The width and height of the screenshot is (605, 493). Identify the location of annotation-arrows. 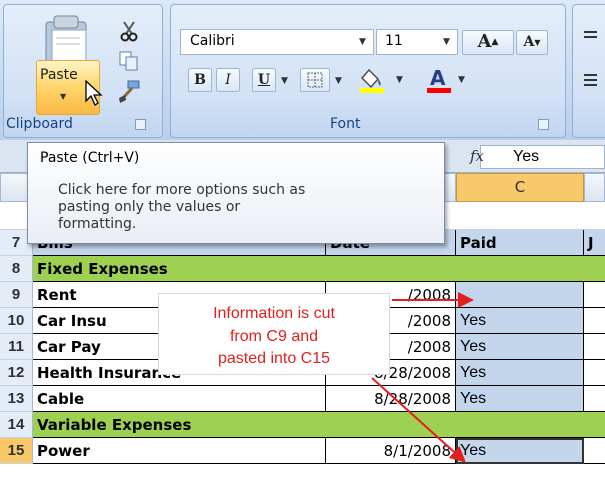
(422, 377).